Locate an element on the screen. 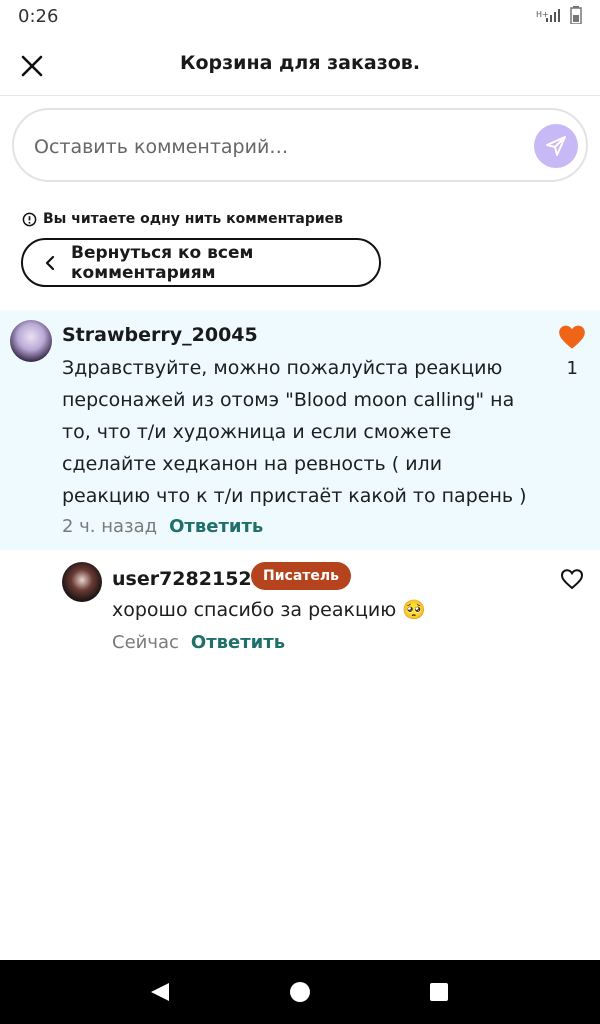 The image size is (600, 1024). status-time: 0:26 is located at coordinates (38, 16).